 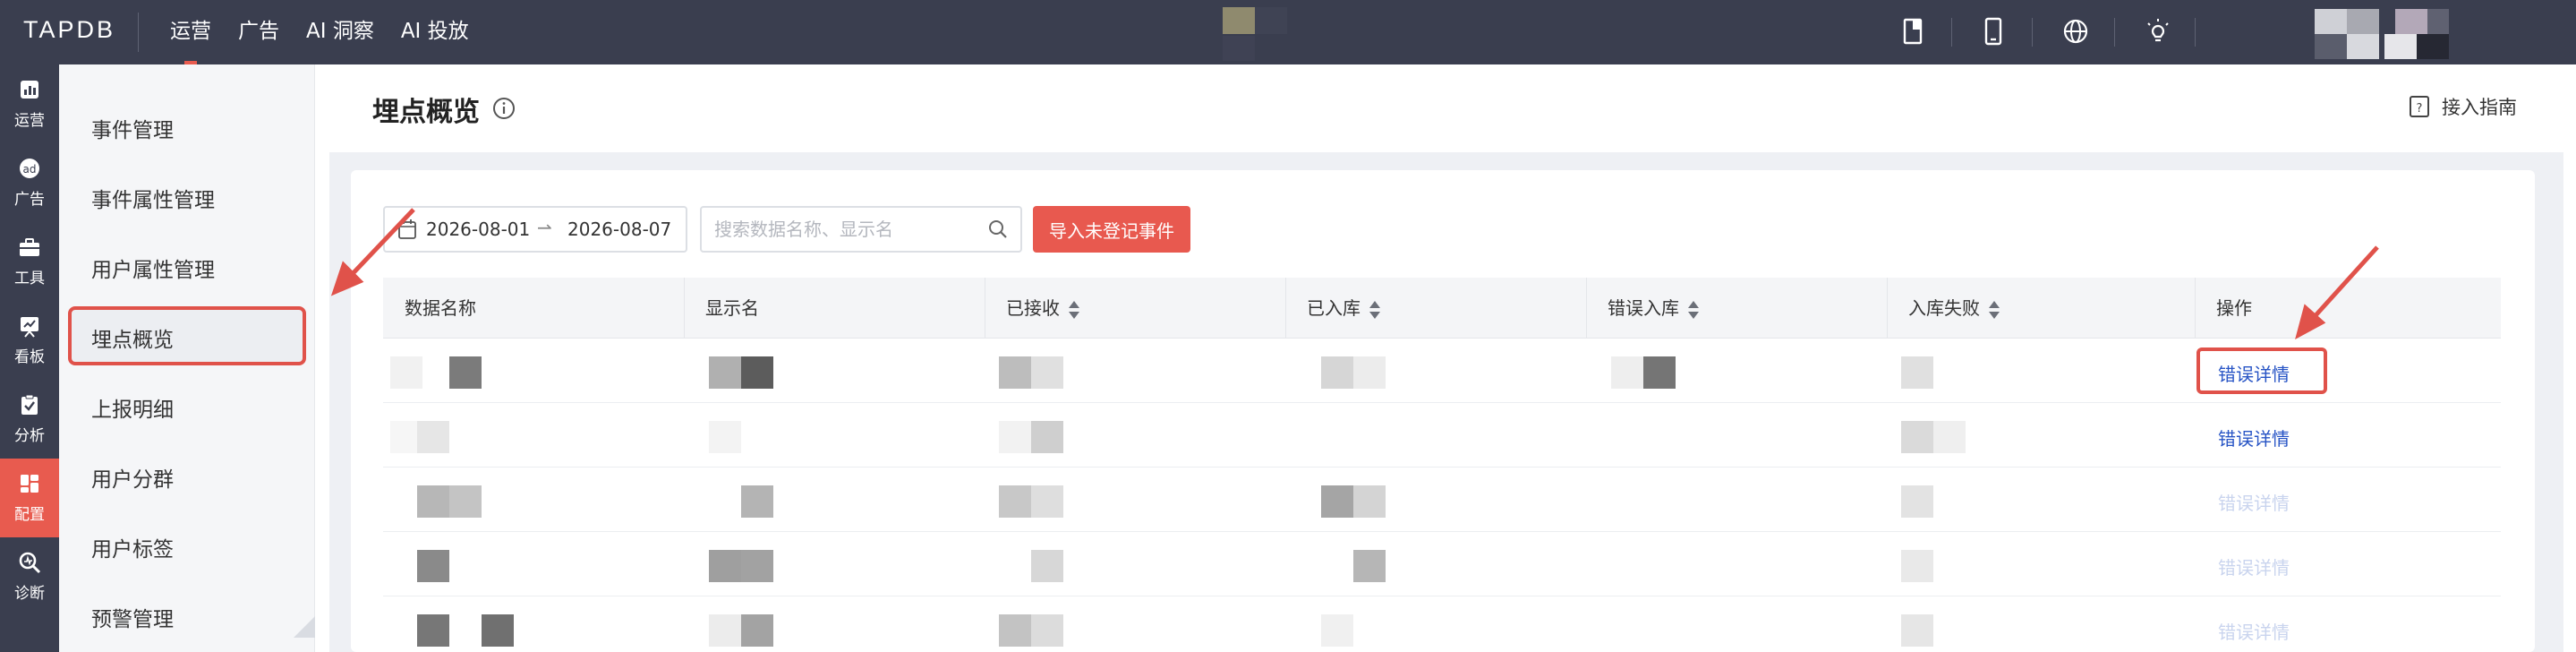 I want to click on submenu-item-user-segments: 用户分群, so click(x=132, y=477).